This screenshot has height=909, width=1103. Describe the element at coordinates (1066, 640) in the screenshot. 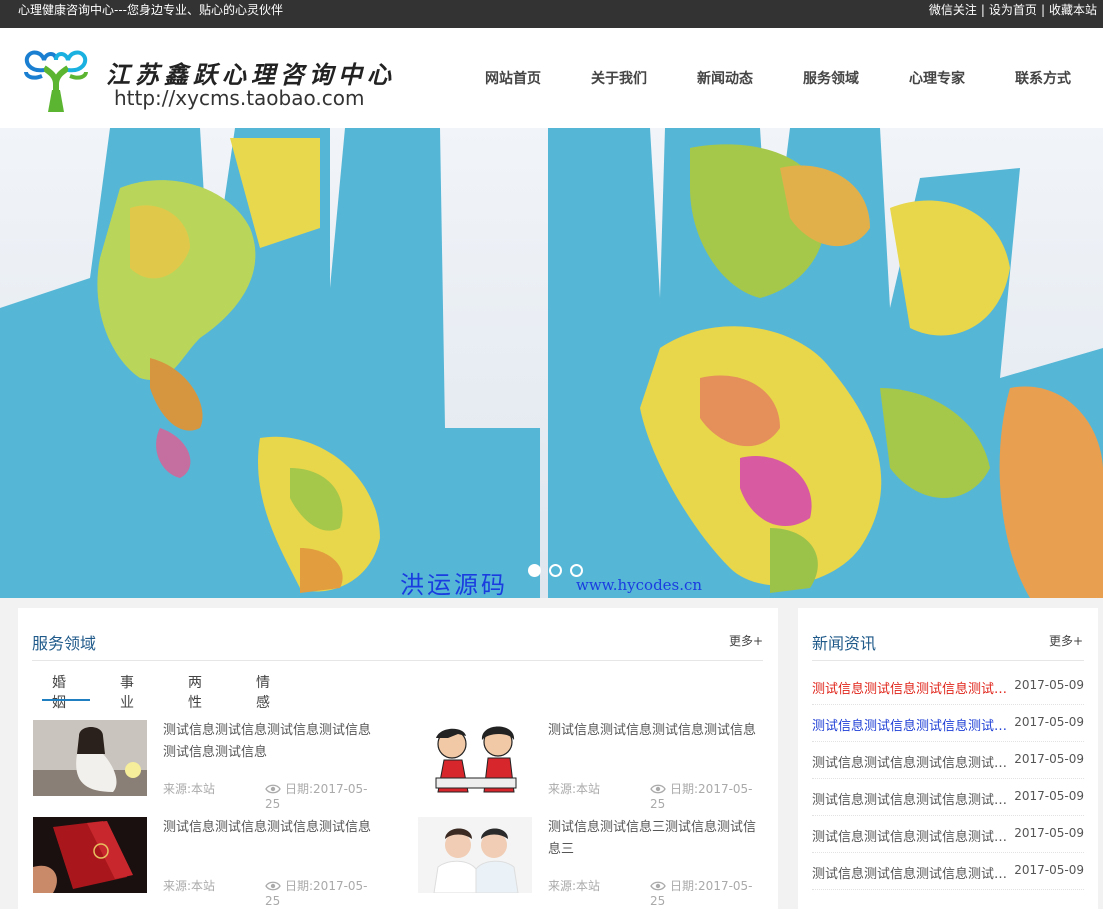

I see `news-more-link: 更多+` at that location.